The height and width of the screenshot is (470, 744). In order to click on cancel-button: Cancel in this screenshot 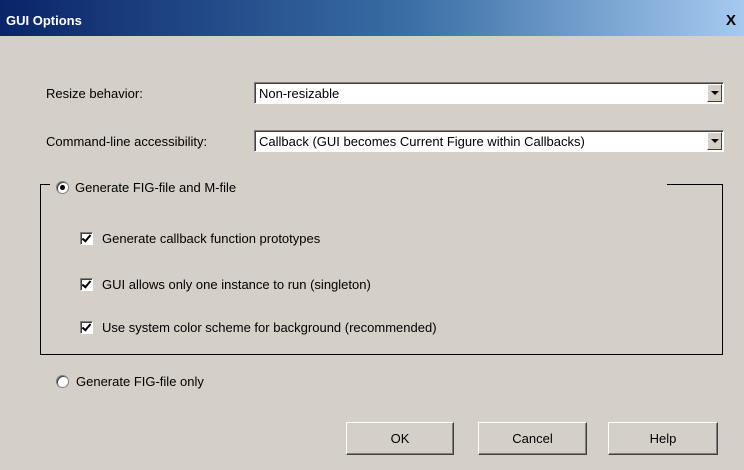, I will do `click(532, 438)`.